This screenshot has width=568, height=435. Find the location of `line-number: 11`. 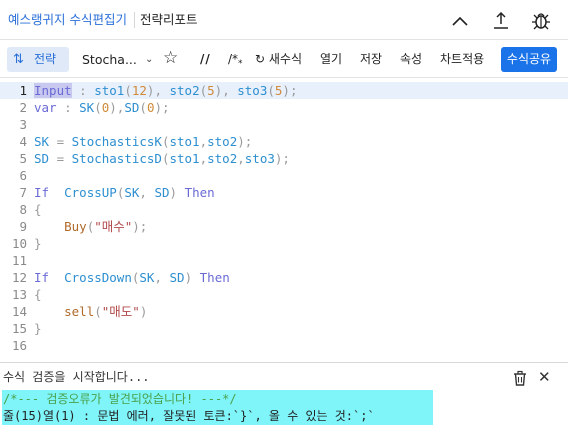

line-number: 11 is located at coordinates (19, 260).